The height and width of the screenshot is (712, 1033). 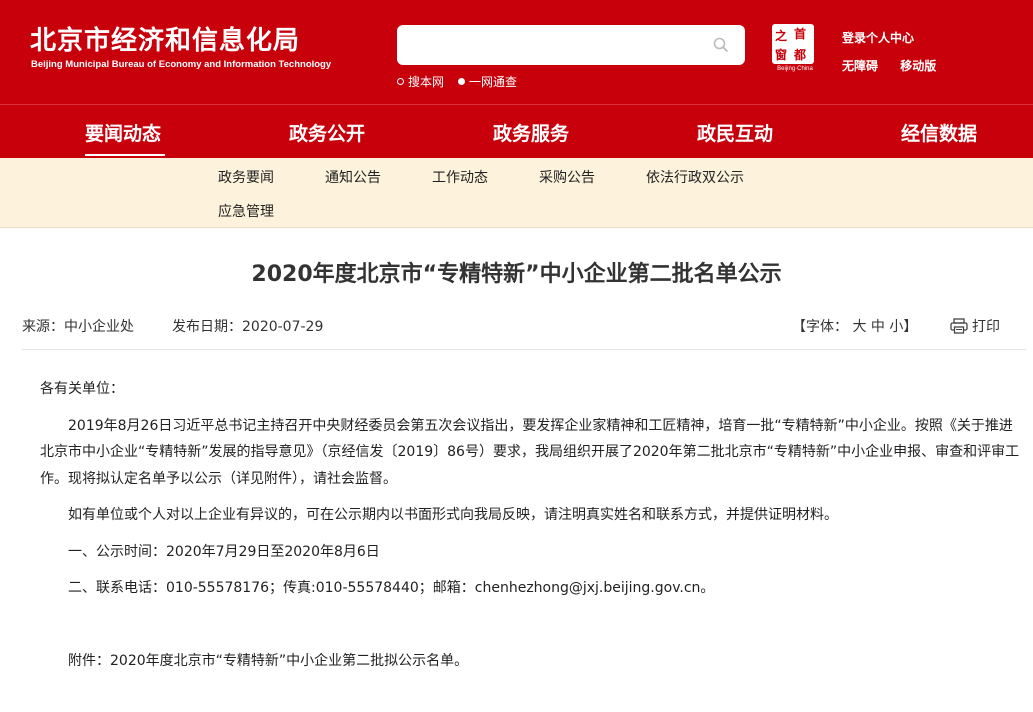 I want to click on nav-item-news: 要闻动态, so click(x=123, y=132).